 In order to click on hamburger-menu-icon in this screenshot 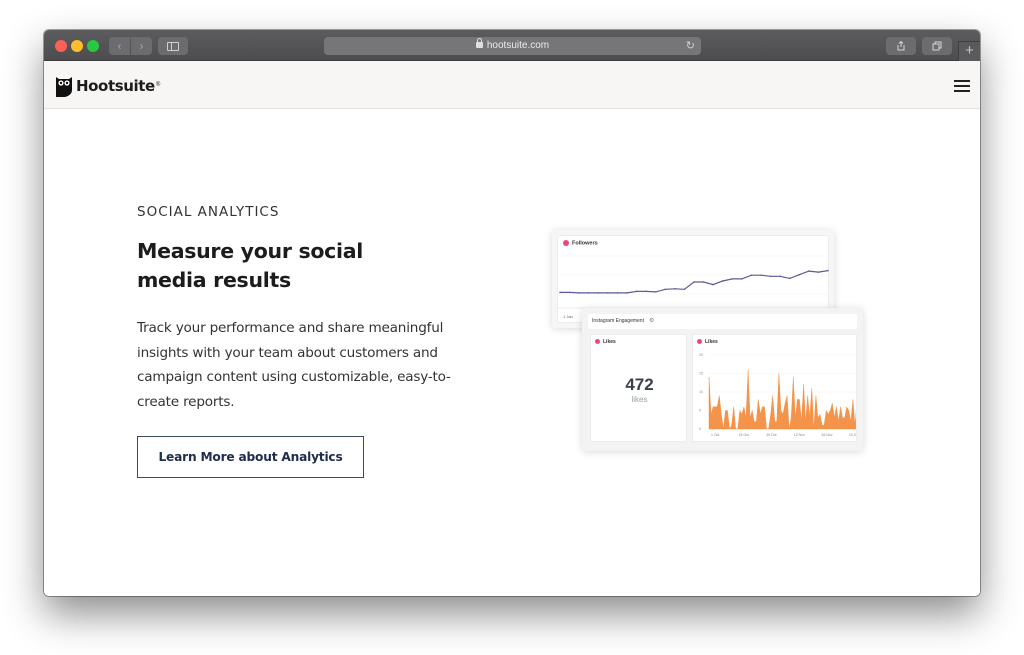, I will do `click(962, 86)`.